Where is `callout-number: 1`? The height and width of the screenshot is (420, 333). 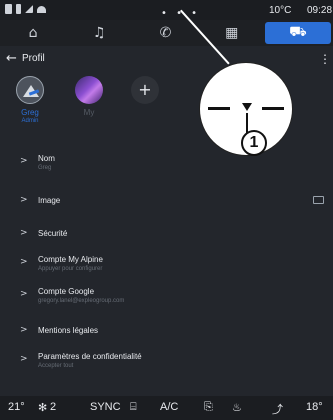 callout-number: 1 is located at coordinates (254, 143).